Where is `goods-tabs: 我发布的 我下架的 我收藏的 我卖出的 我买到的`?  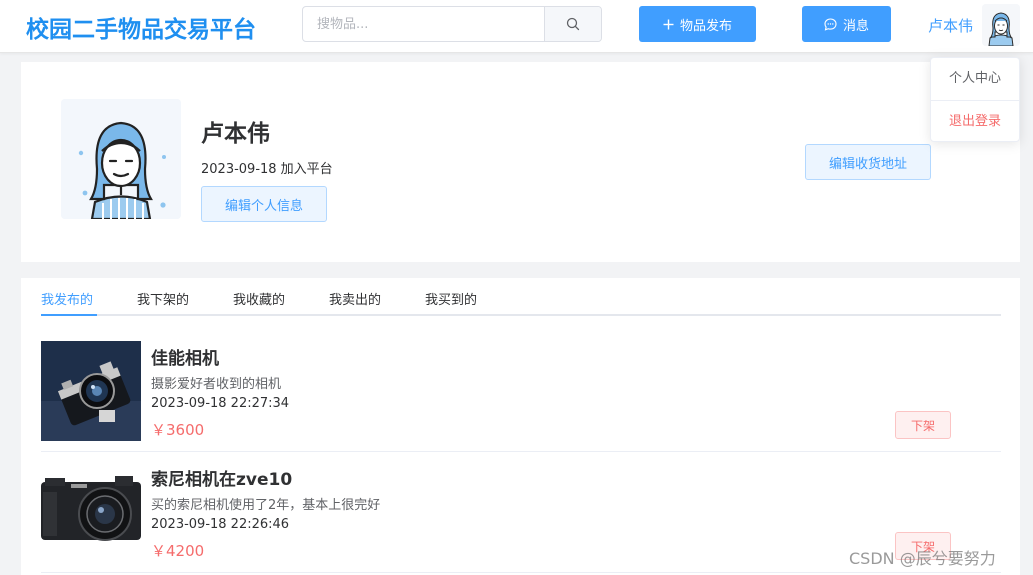 goods-tabs: 我发布的 我下架的 我收藏的 我卖出的 我买到的 is located at coordinates (521, 297).